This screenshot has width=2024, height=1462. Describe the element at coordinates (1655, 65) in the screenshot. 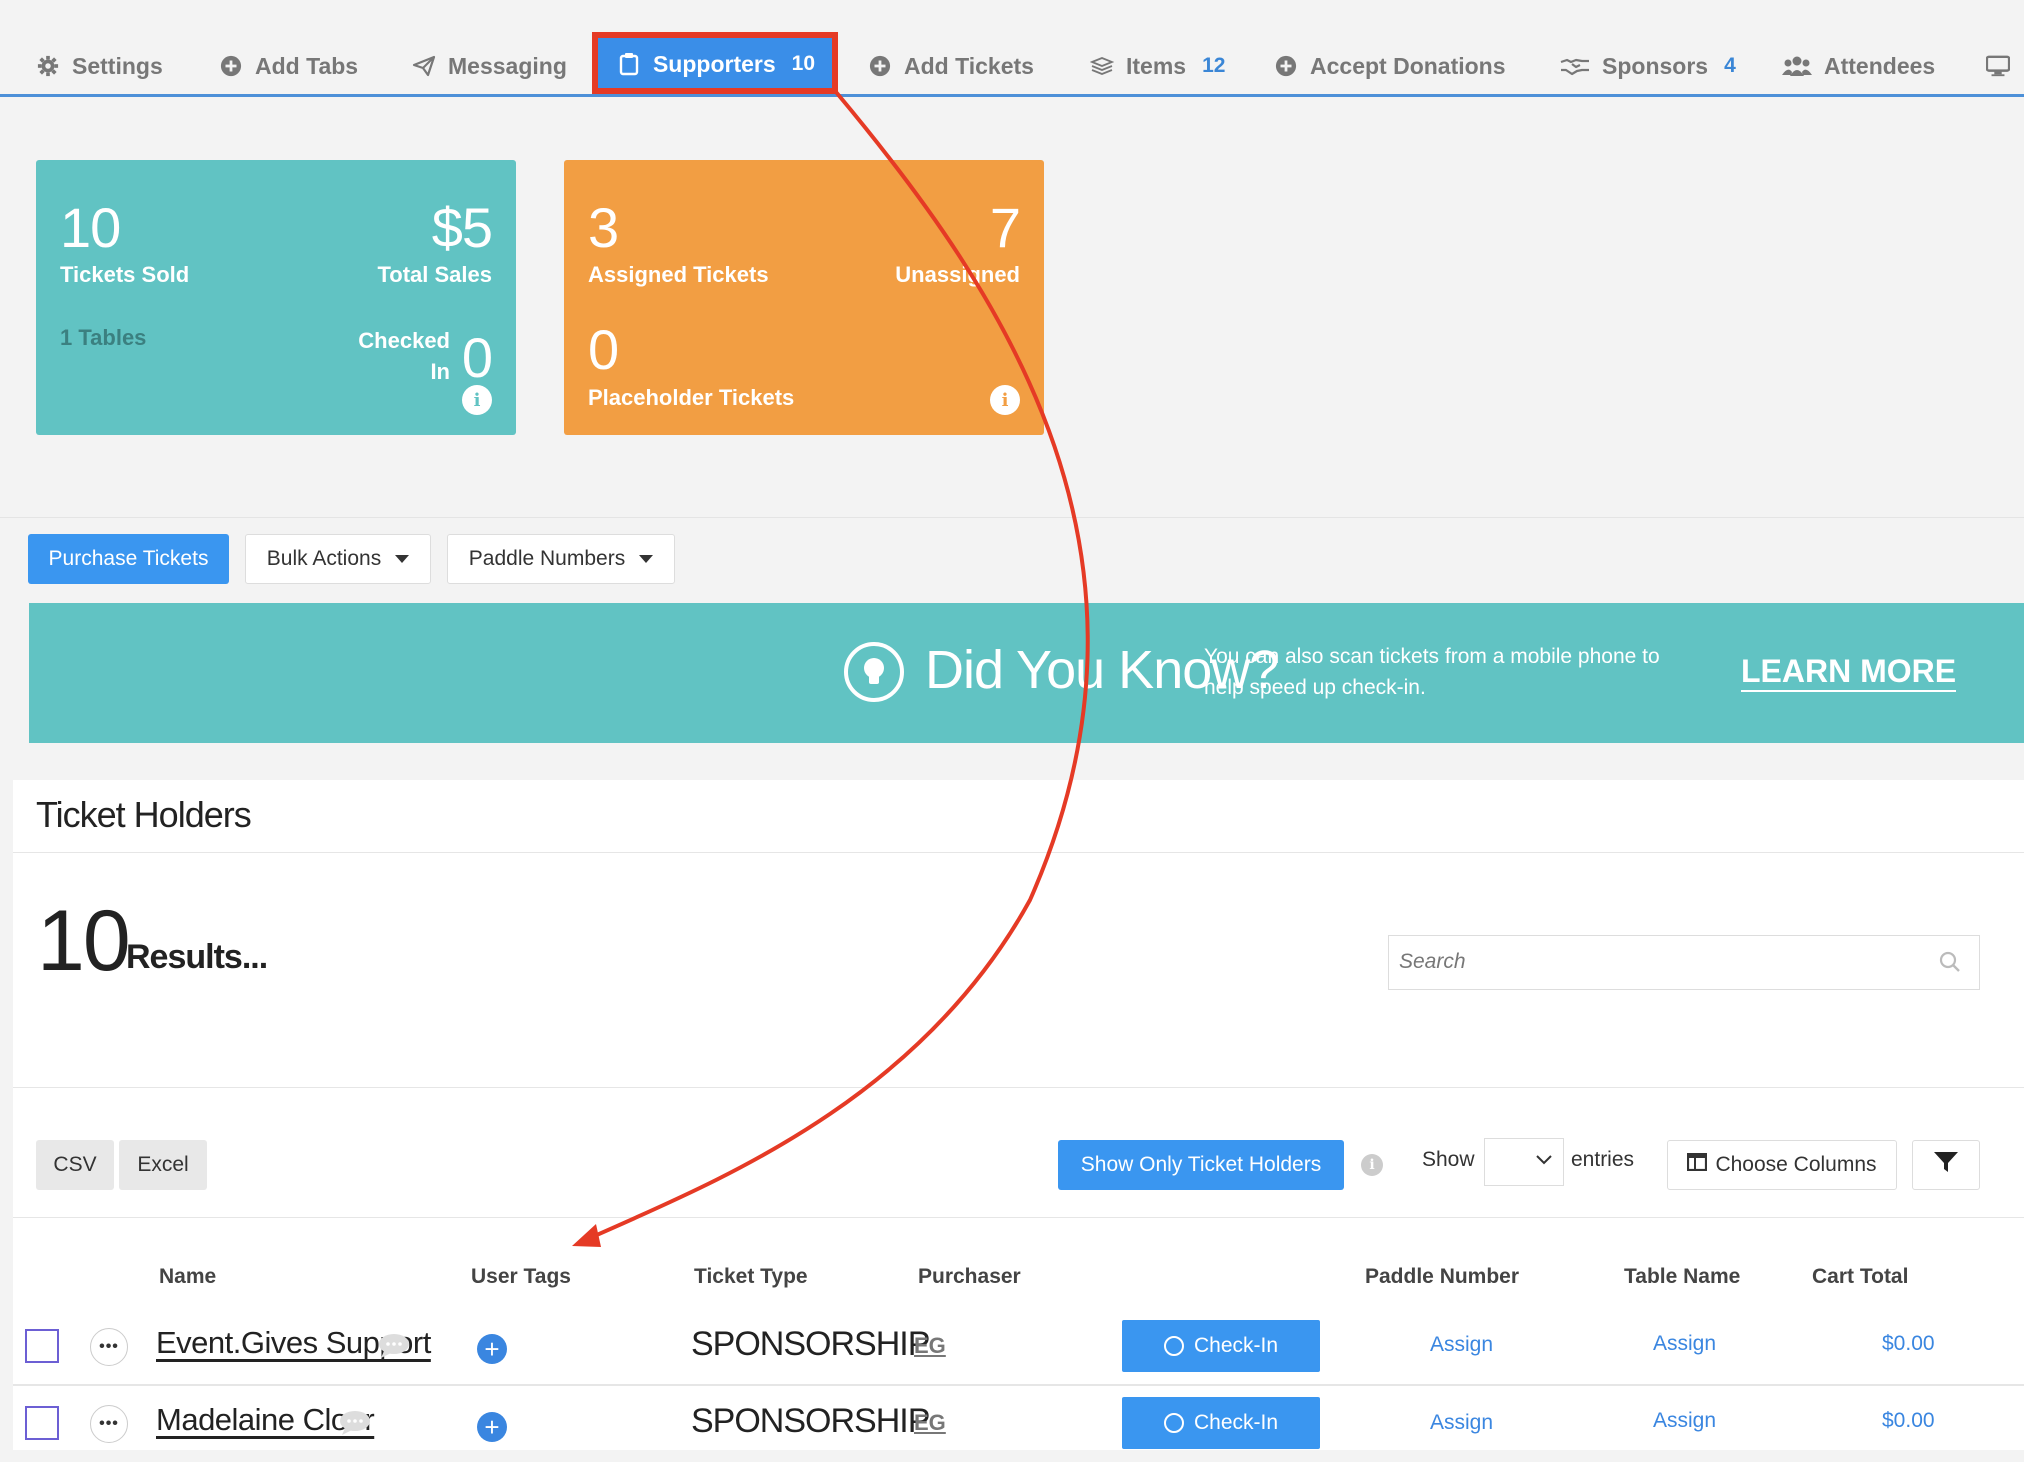

I see `tab-label: Sponsors` at that location.